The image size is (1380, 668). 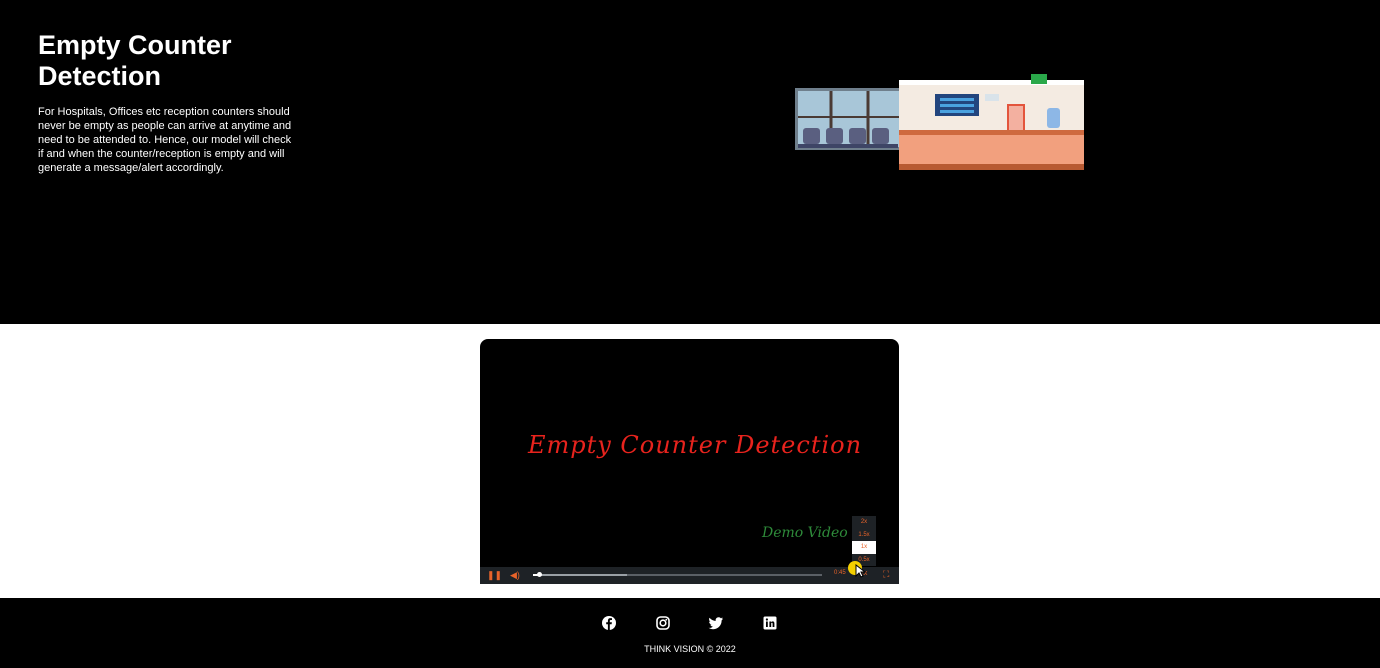 I want to click on speed-option-selected: 1x, so click(x=864, y=547).